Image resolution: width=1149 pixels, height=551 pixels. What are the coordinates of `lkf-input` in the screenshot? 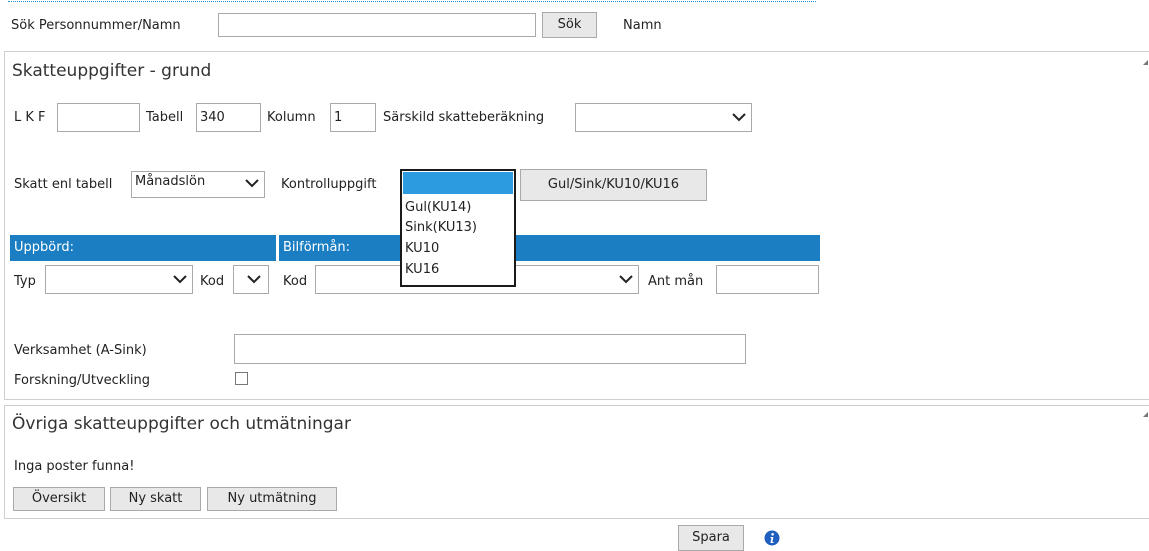 It's located at (98, 117).